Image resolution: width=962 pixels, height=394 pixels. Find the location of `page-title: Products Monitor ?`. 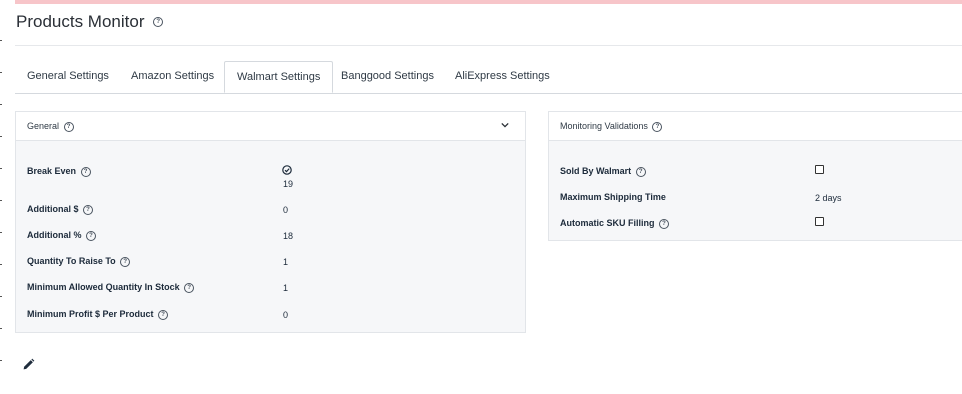

page-title: Products Monitor ? is located at coordinates (90, 22).